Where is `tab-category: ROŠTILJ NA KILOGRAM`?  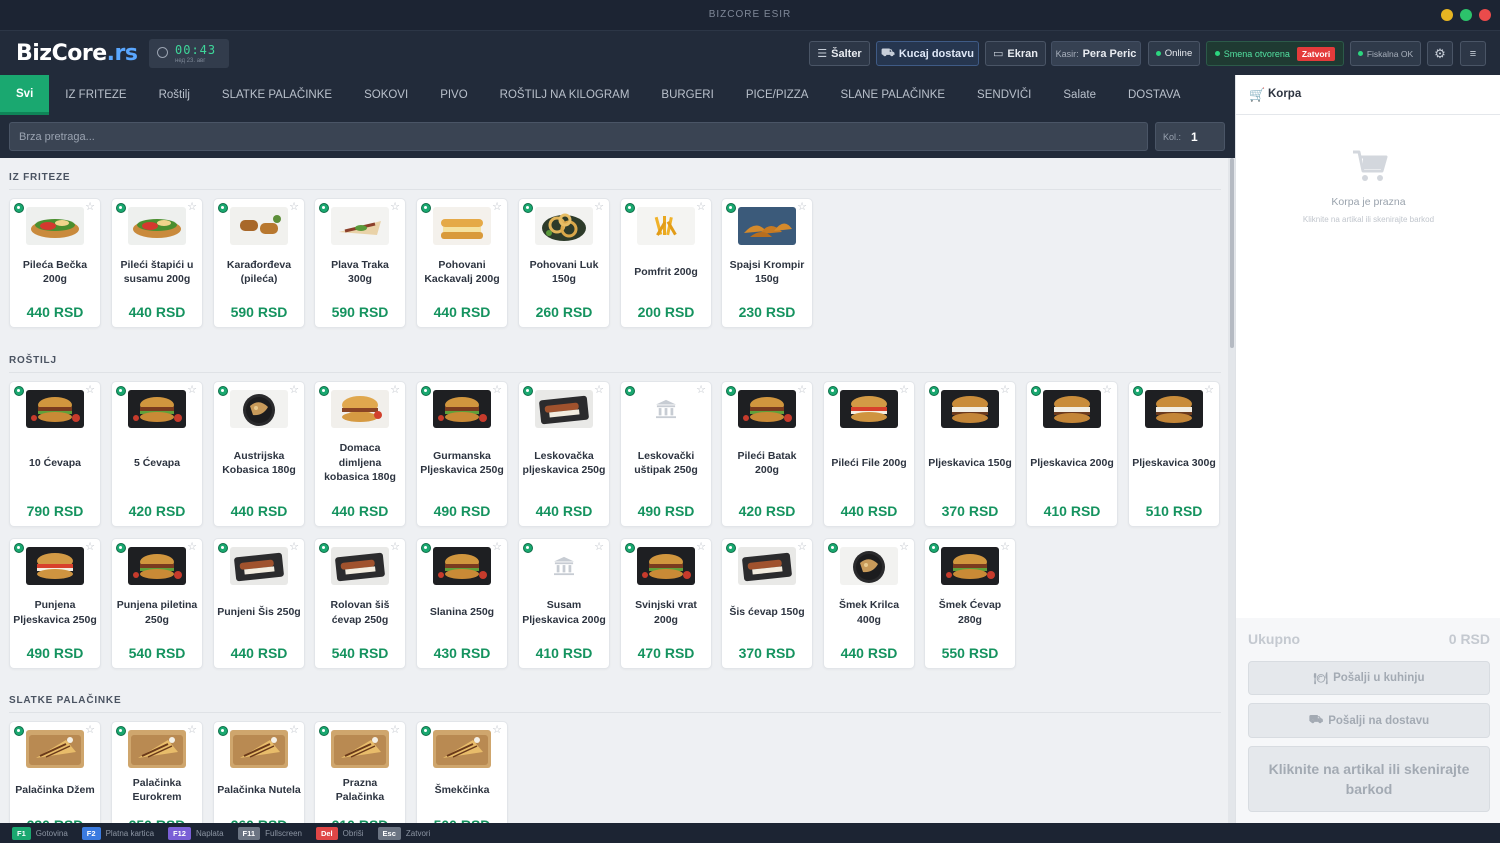 tab-category: ROŠTILJ NA KILOGRAM is located at coordinates (565, 95).